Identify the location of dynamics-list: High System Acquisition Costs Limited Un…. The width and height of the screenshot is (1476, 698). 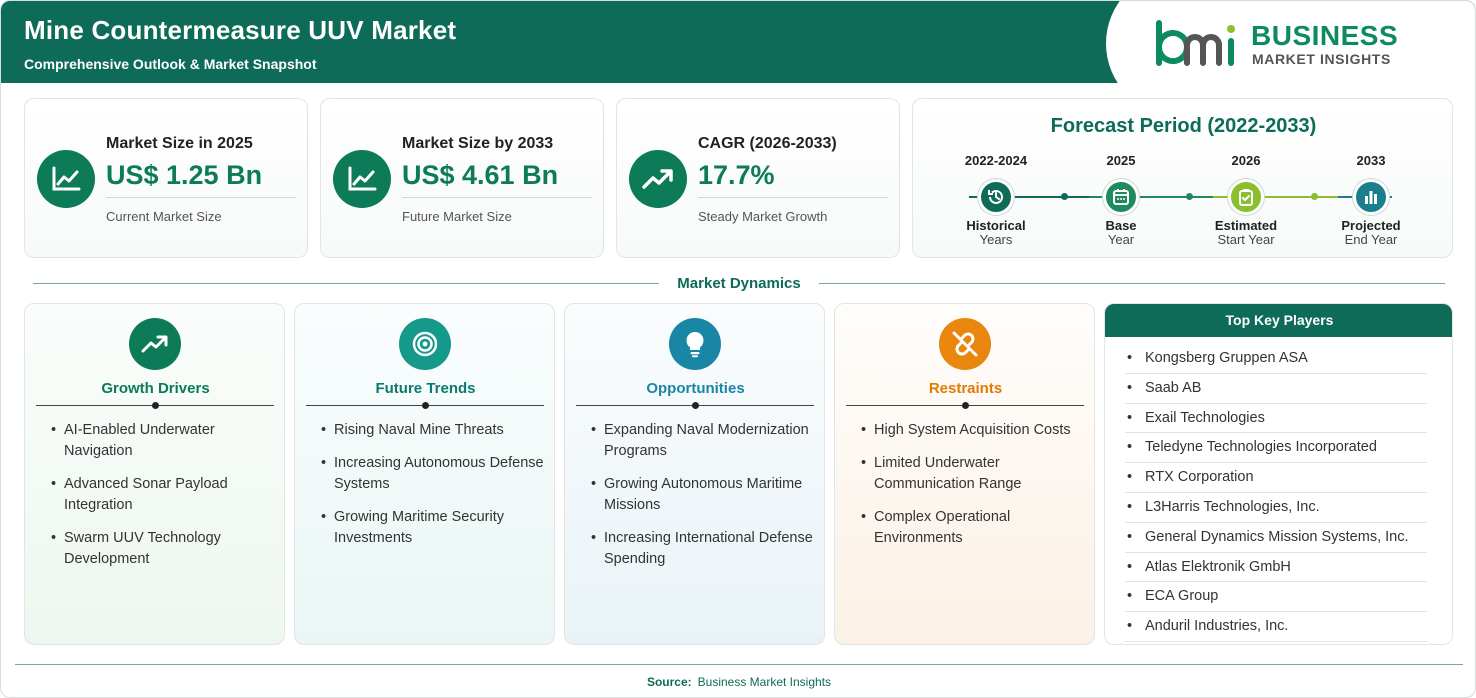
(976, 490).